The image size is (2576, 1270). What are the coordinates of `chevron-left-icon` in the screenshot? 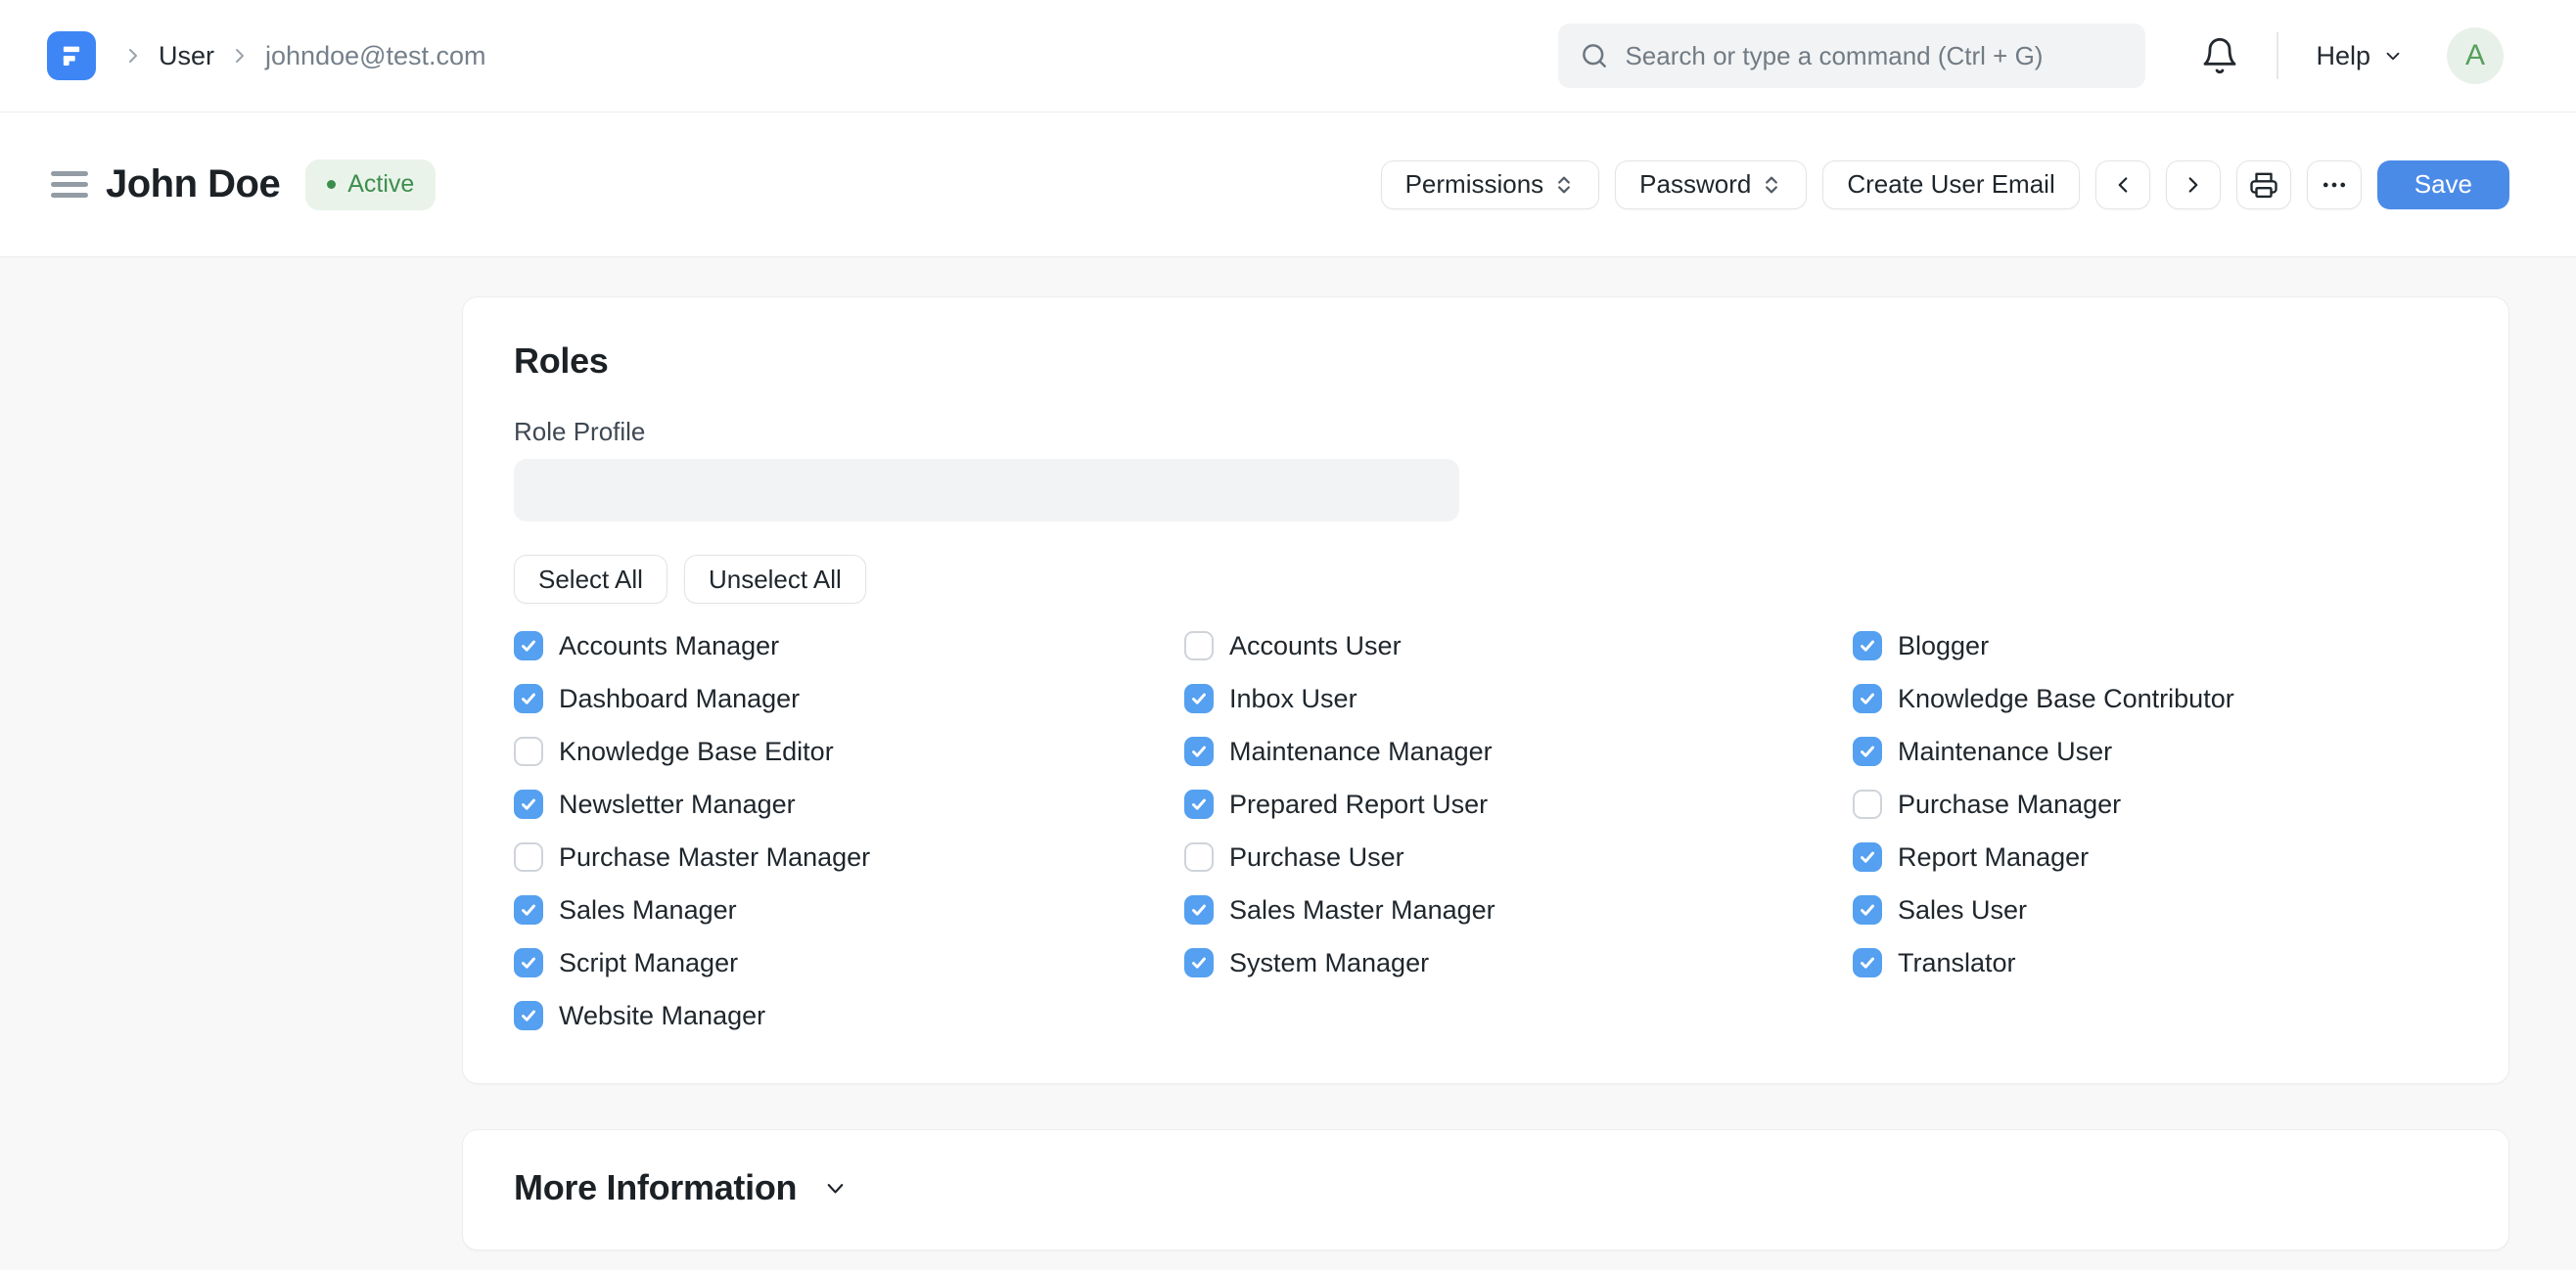 It's located at (2123, 185).